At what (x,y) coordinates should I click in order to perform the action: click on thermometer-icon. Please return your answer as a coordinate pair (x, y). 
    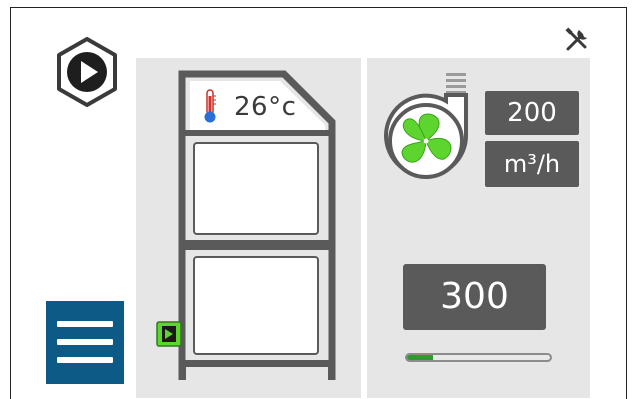
    Looking at the image, I should click on (210, 106).